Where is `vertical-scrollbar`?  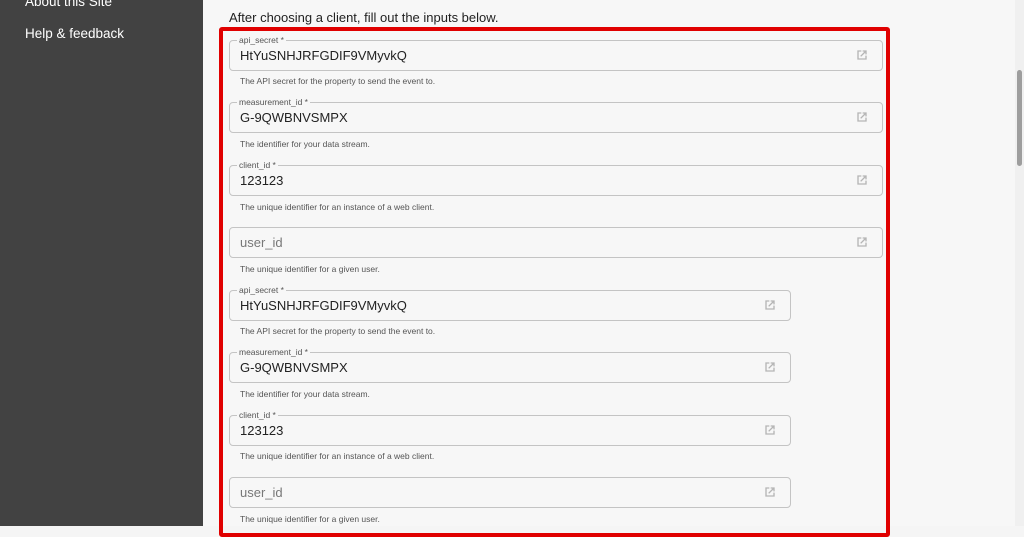 vertical-scrollbar is located at coordinates (1019, 263).